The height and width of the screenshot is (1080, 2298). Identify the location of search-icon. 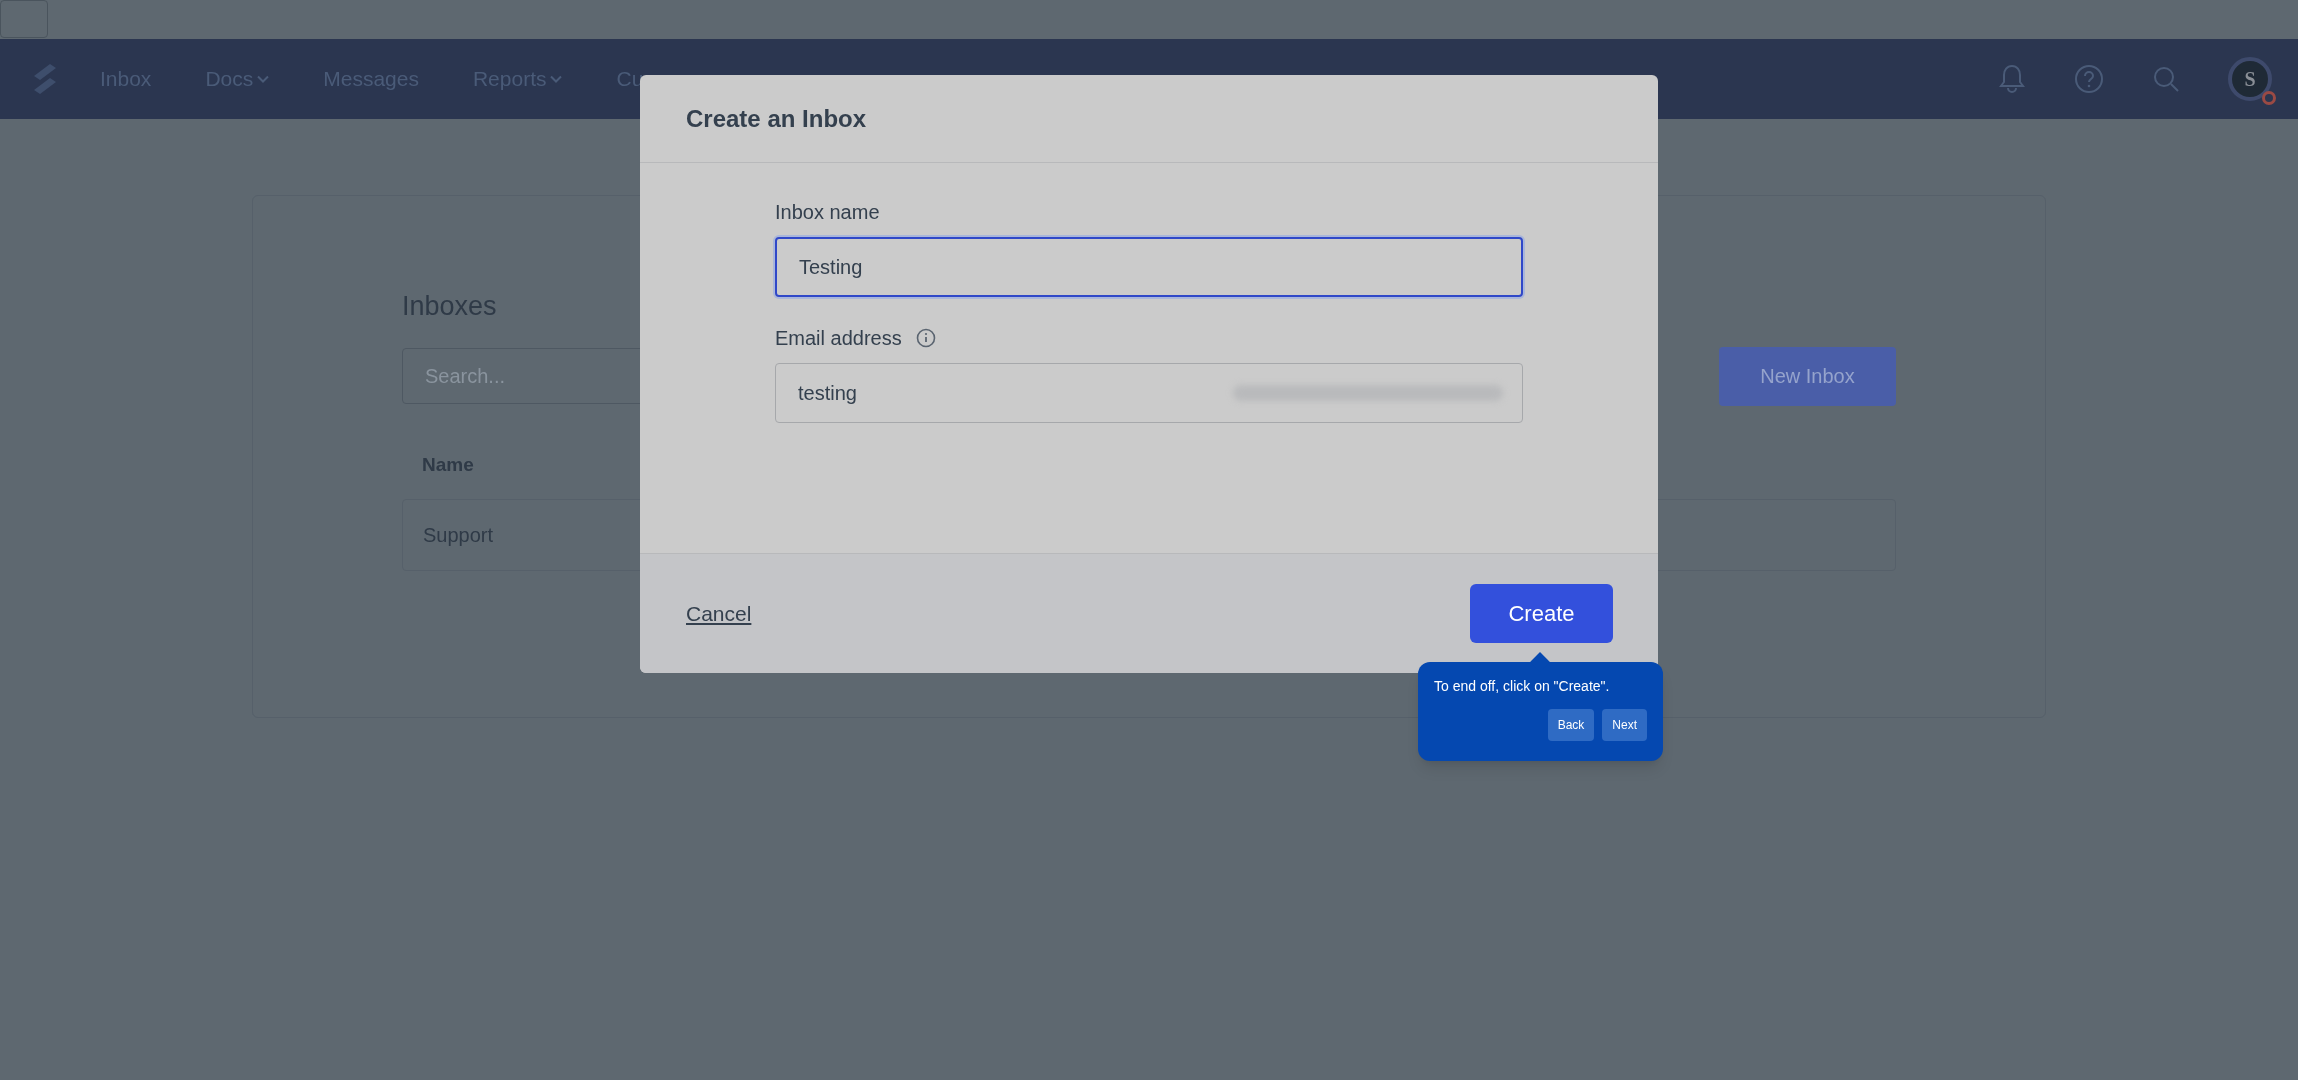
(2166, 79).